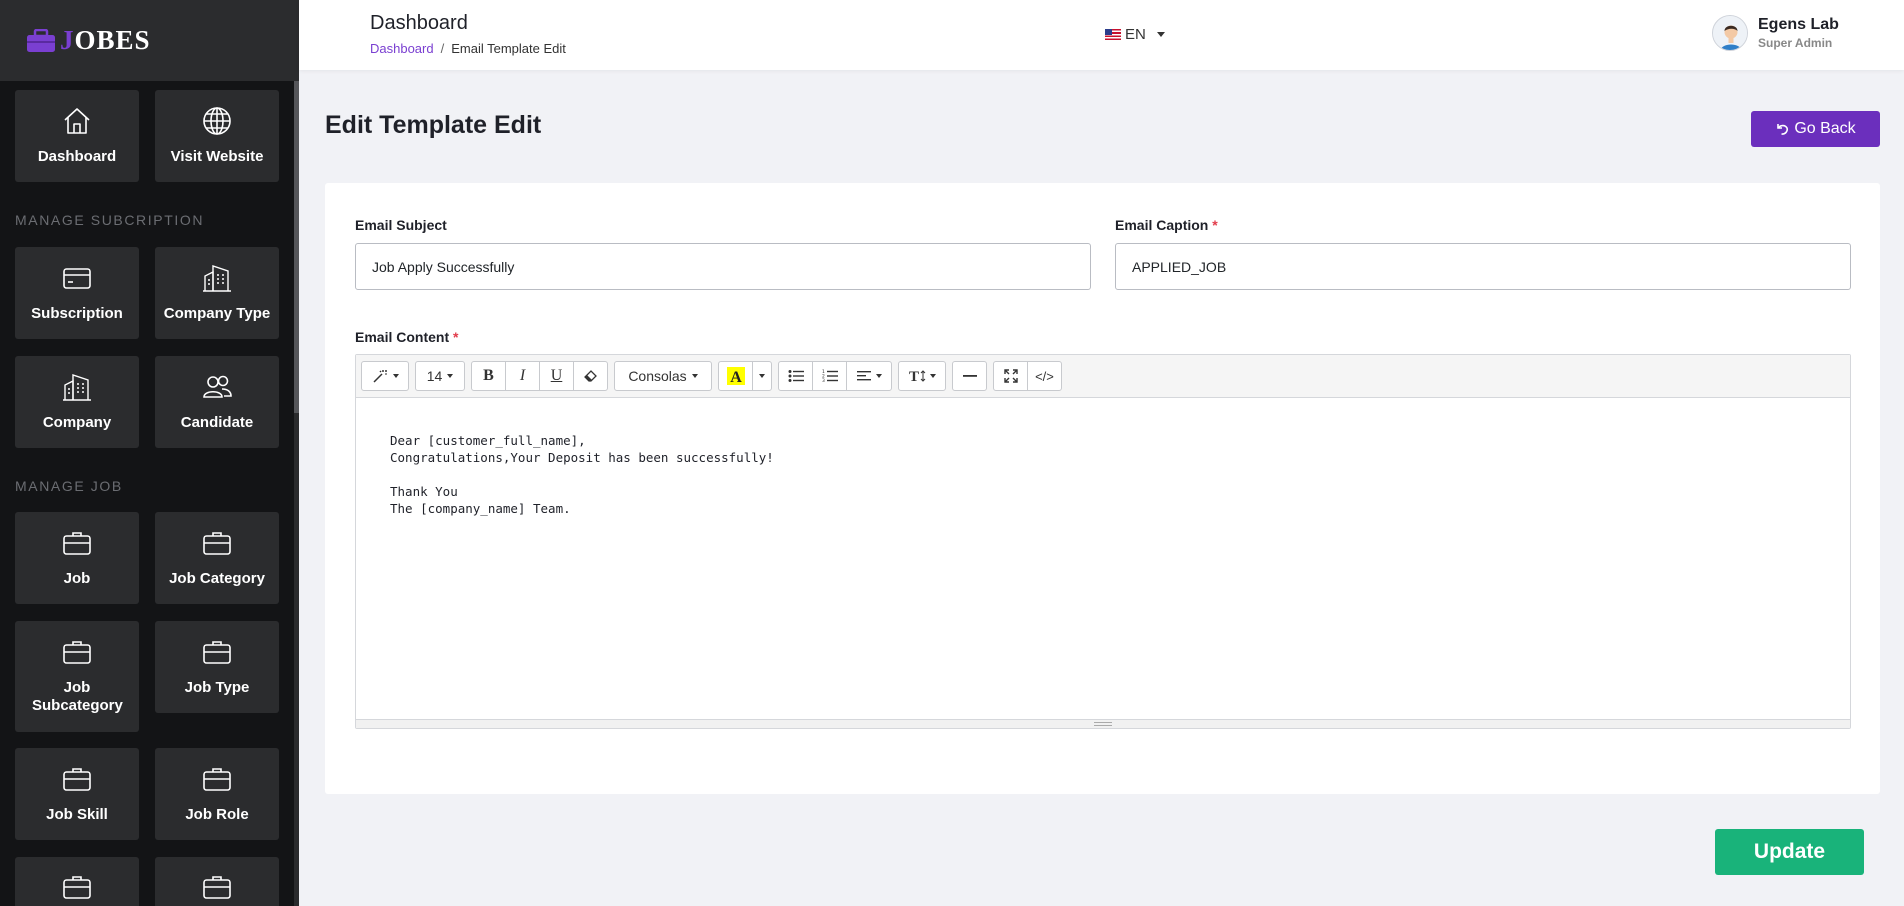 This screenshot has height=906, width=1904. What do you see at coordinates (296, 247) in the screenshot?
I see `scrollbar-thumb` at bounding box center [296, 247].